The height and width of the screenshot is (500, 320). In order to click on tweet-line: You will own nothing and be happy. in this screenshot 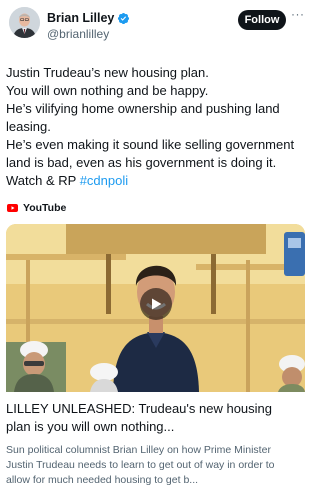, I will do `click(107, 90)`.